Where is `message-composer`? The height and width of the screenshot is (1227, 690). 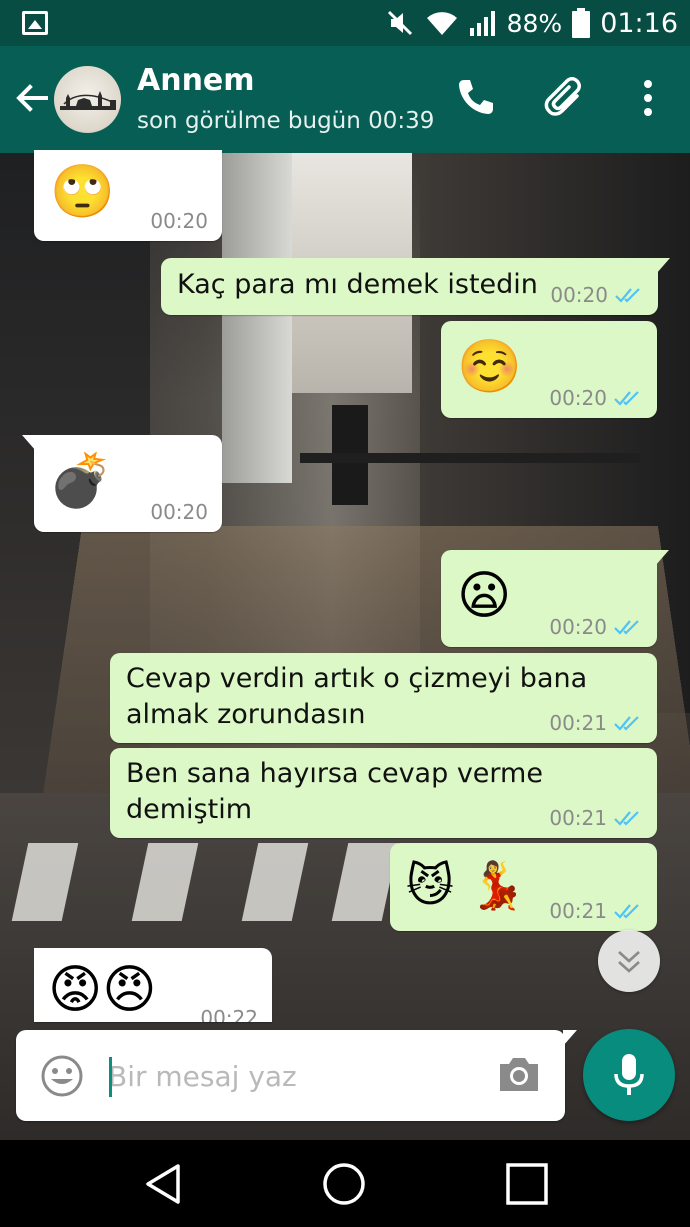
message-composer is located at coordinates (296, 1075).